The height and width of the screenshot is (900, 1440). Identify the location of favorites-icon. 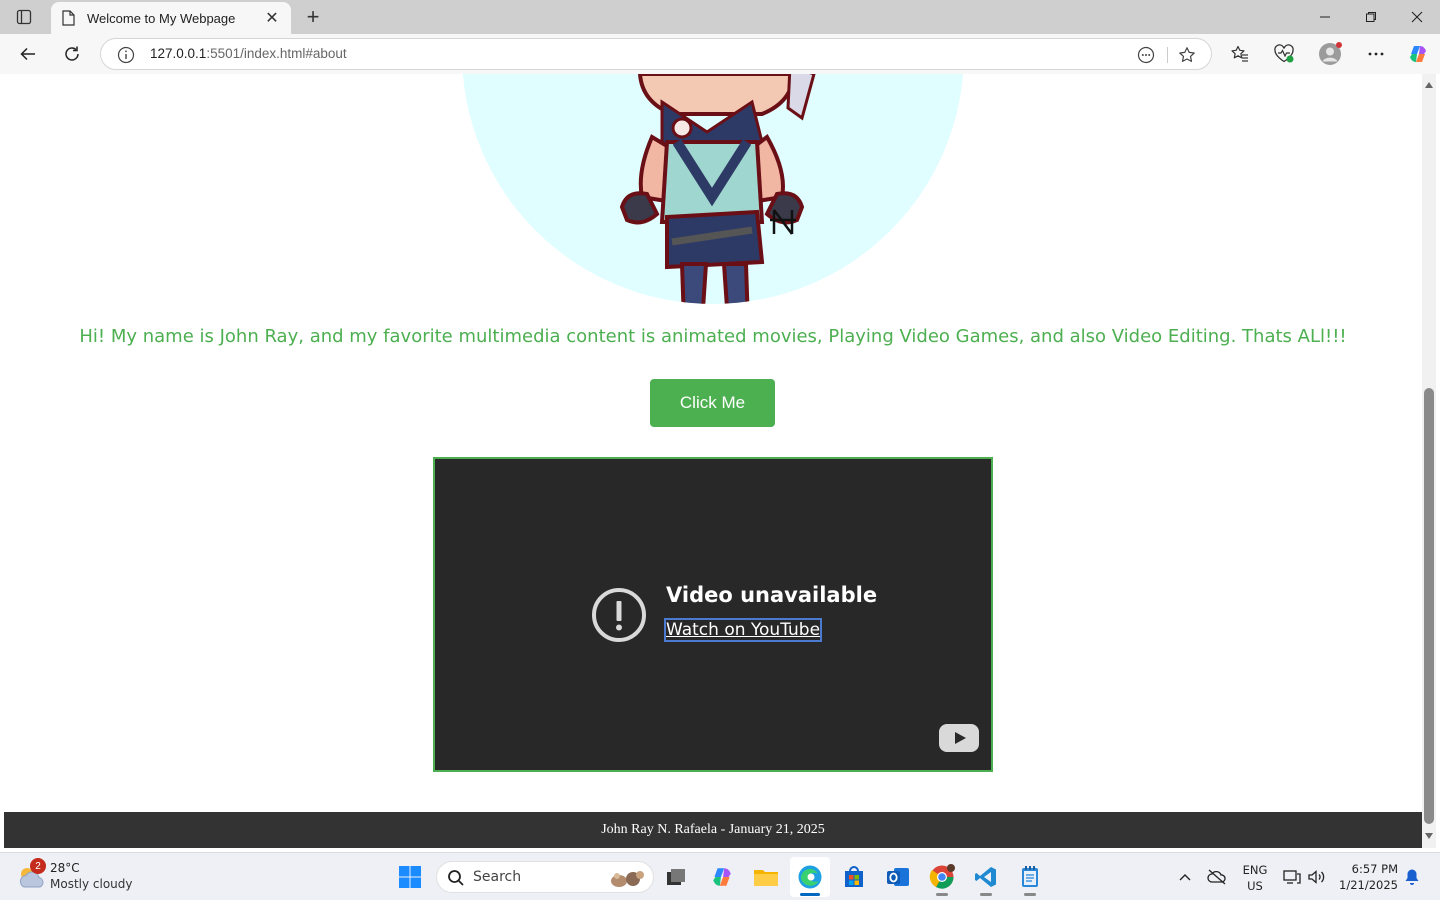
(1240, 54).